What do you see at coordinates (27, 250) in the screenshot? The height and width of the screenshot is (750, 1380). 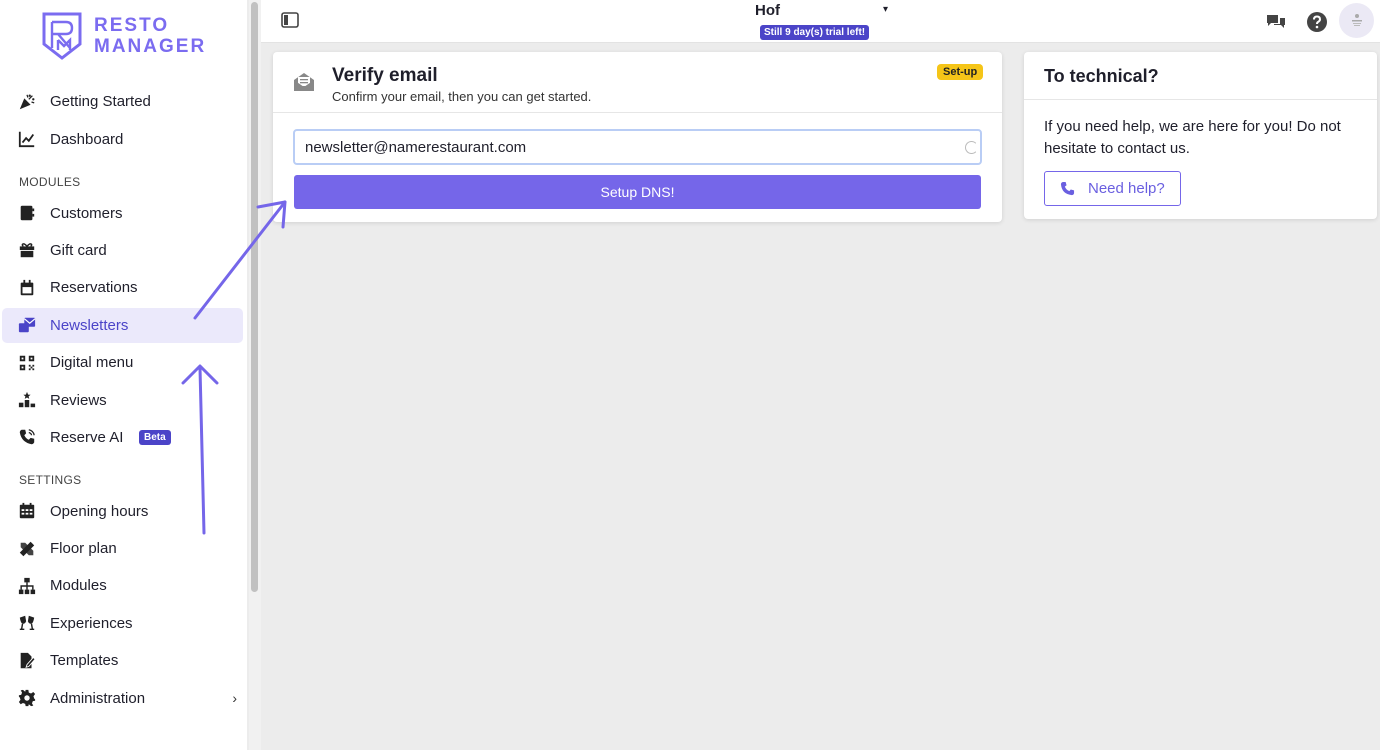 I see `gift-icon` at bounding box center [27, 250].